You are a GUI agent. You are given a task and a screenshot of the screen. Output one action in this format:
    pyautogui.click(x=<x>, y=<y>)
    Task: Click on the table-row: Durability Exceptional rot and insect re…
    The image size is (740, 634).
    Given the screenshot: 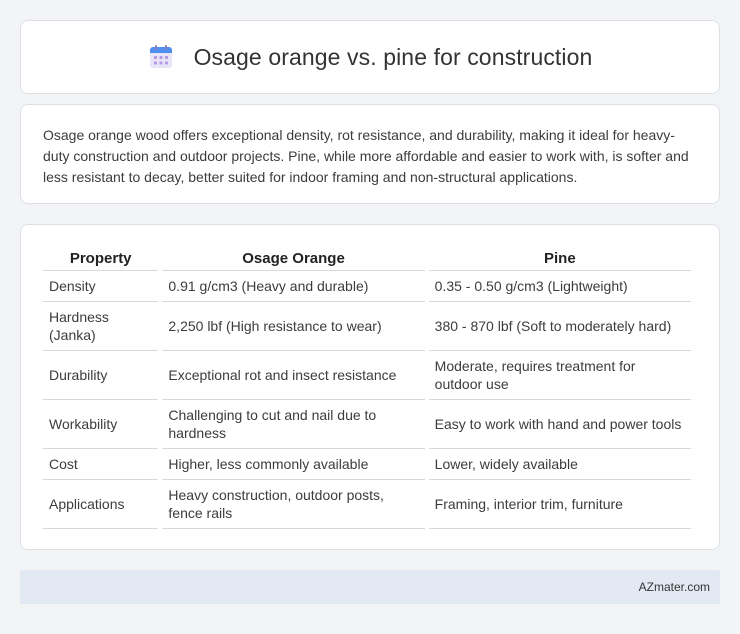 What is the action you would take?
    pyautogui.click(x=367, y=375)
    